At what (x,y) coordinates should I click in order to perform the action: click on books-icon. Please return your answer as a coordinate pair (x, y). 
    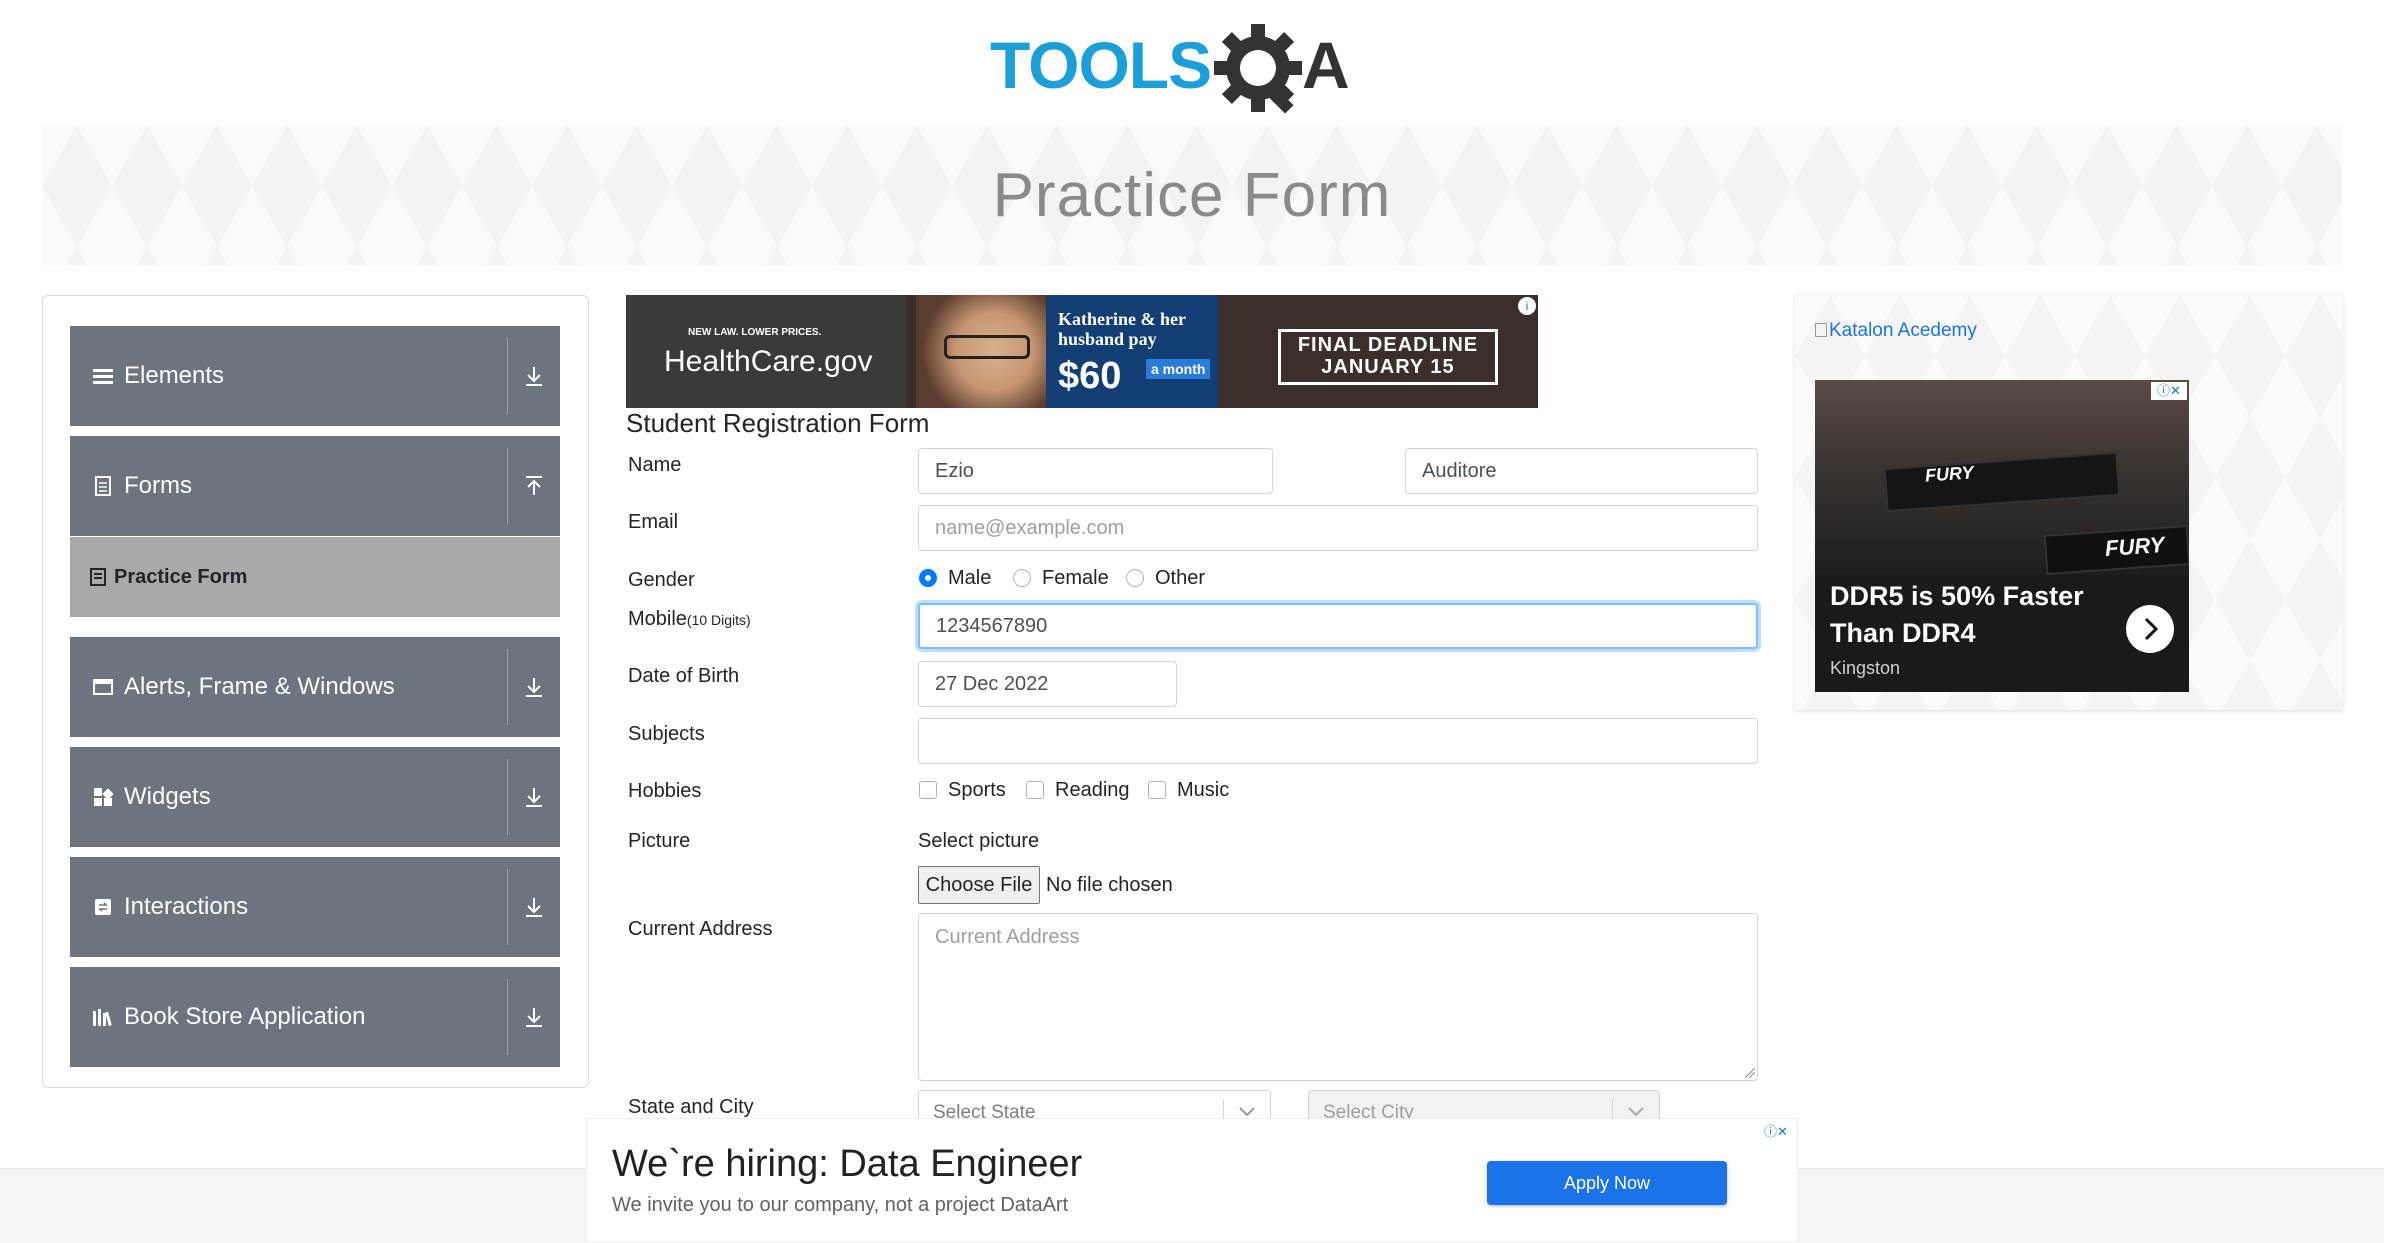
    Looking at the image, I should click on (103, 1017).